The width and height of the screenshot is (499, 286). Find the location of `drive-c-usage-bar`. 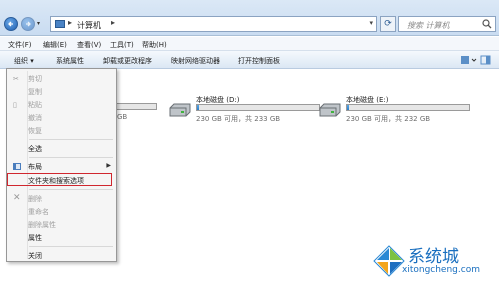

drive-c-usage-bar is located at coordinates (137, 106).